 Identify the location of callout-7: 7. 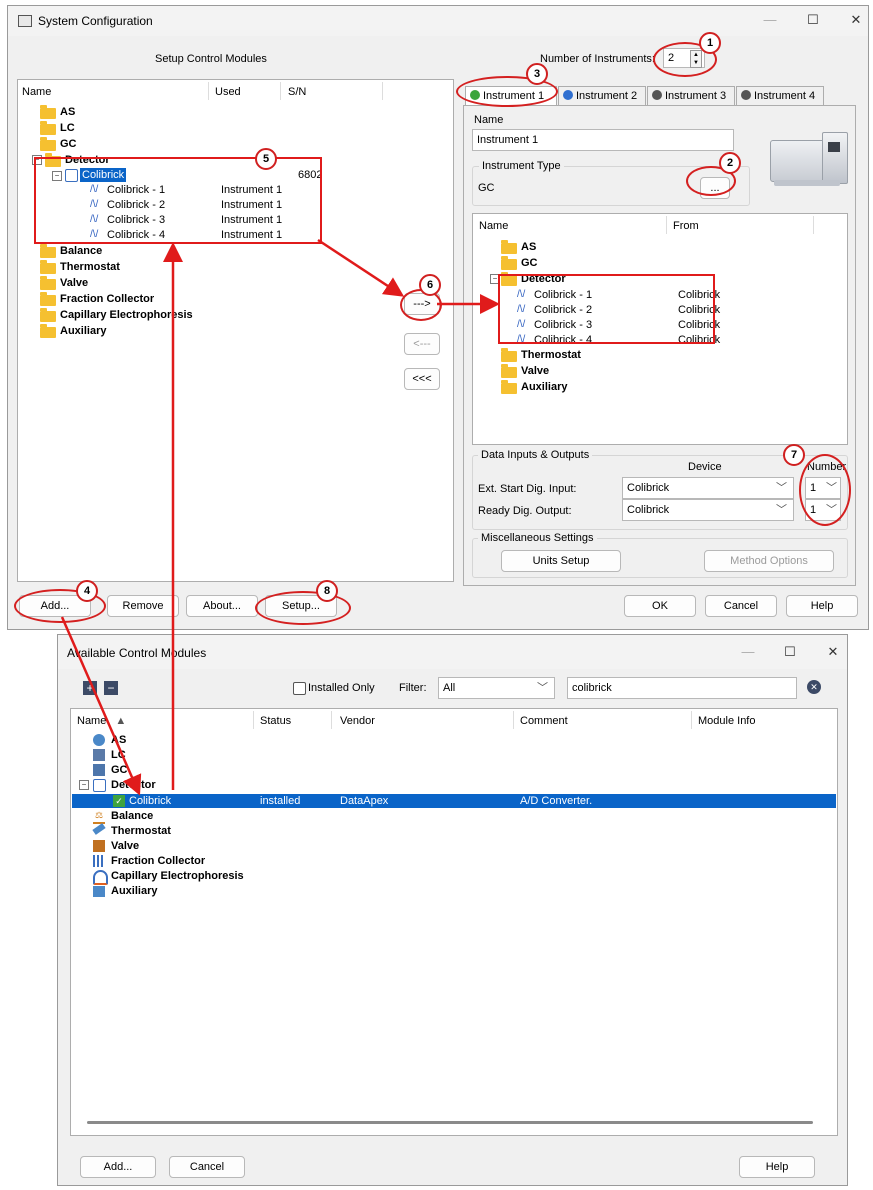
(794, 455).